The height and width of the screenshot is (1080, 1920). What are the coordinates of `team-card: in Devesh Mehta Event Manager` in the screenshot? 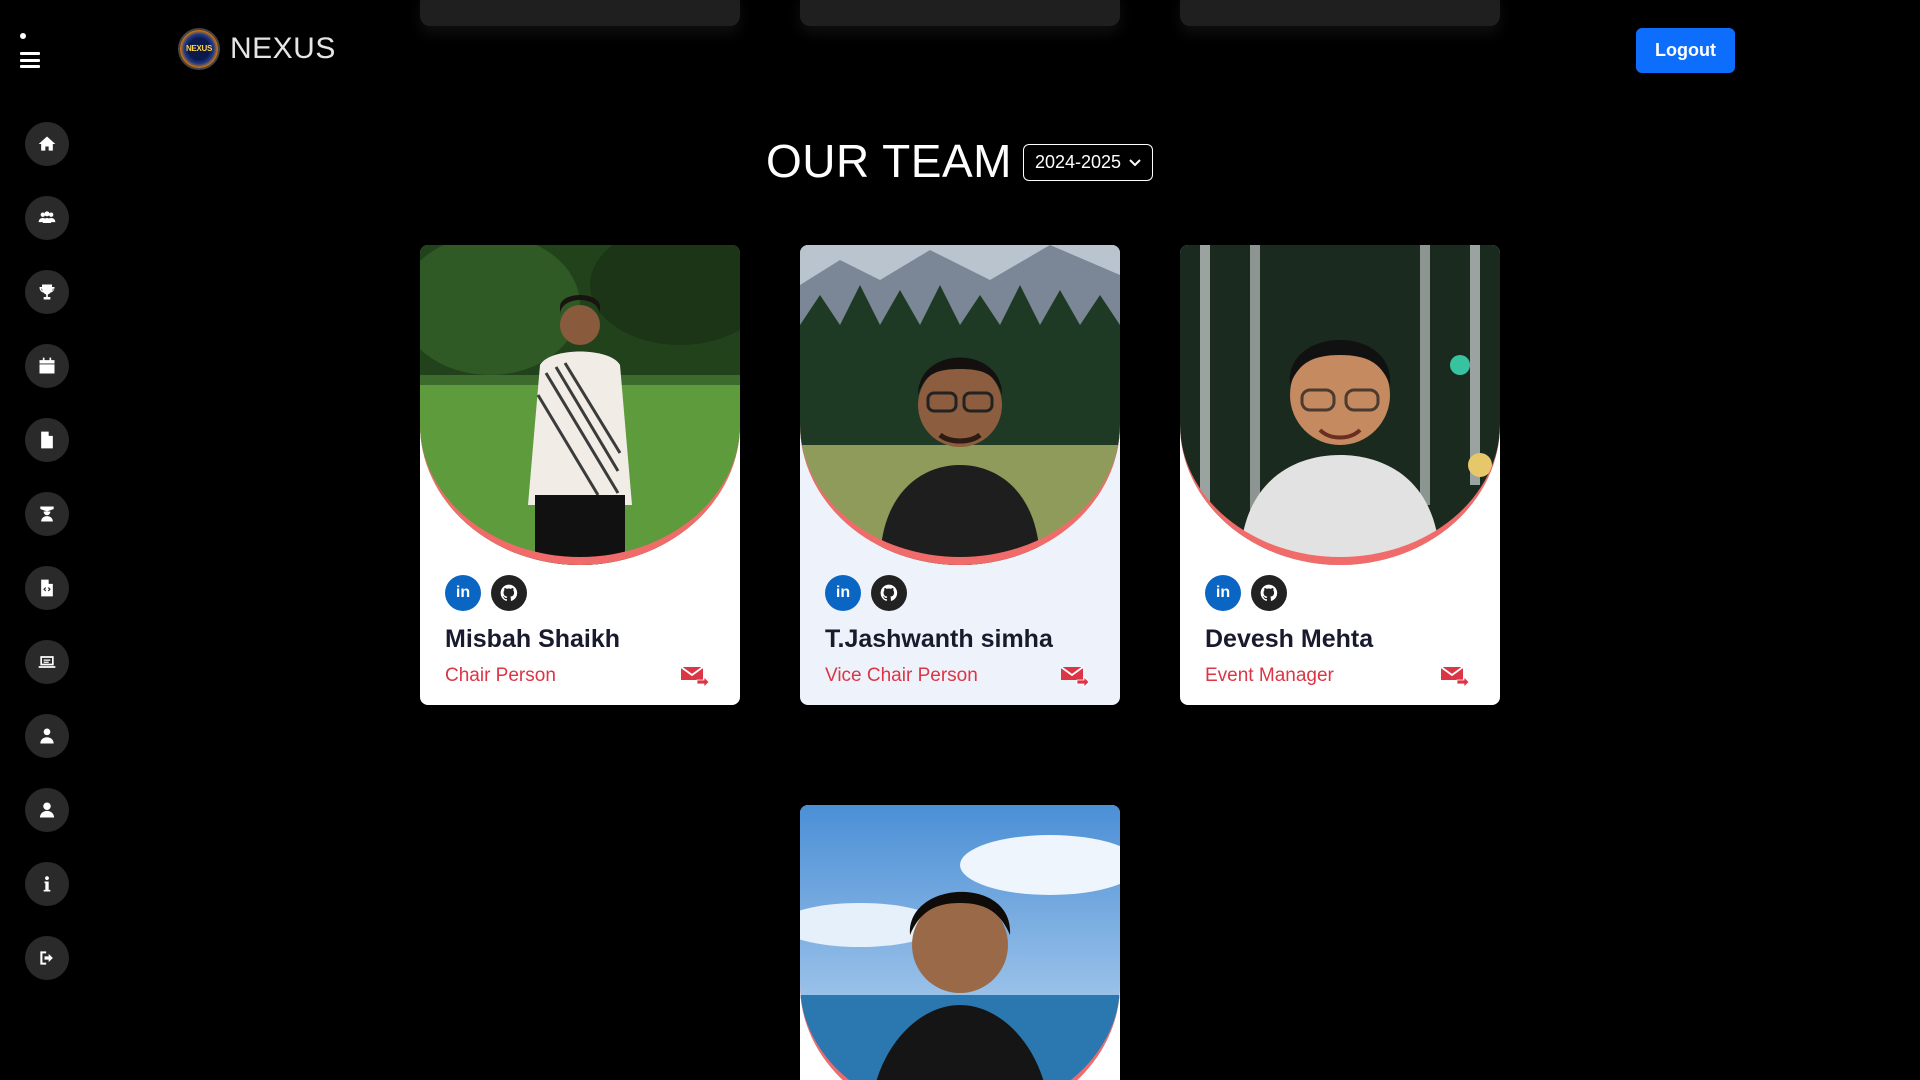 It's located at (1340, 475).